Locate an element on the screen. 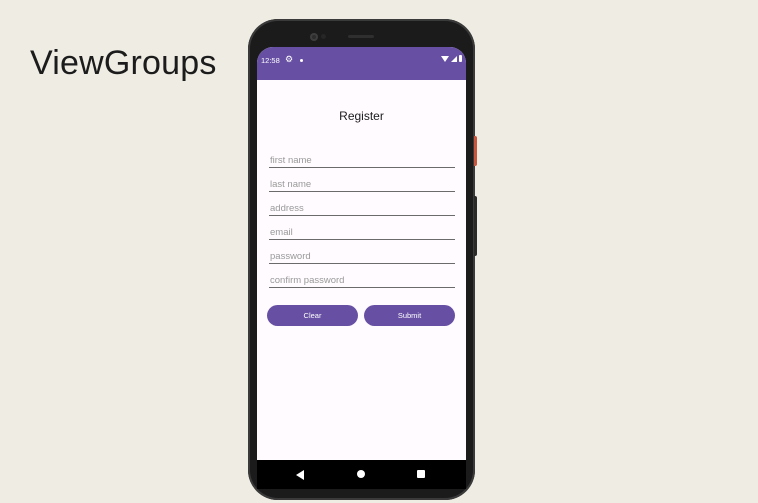 The image size is (758, 503). first-name-field is located at coordinates (362, 160).